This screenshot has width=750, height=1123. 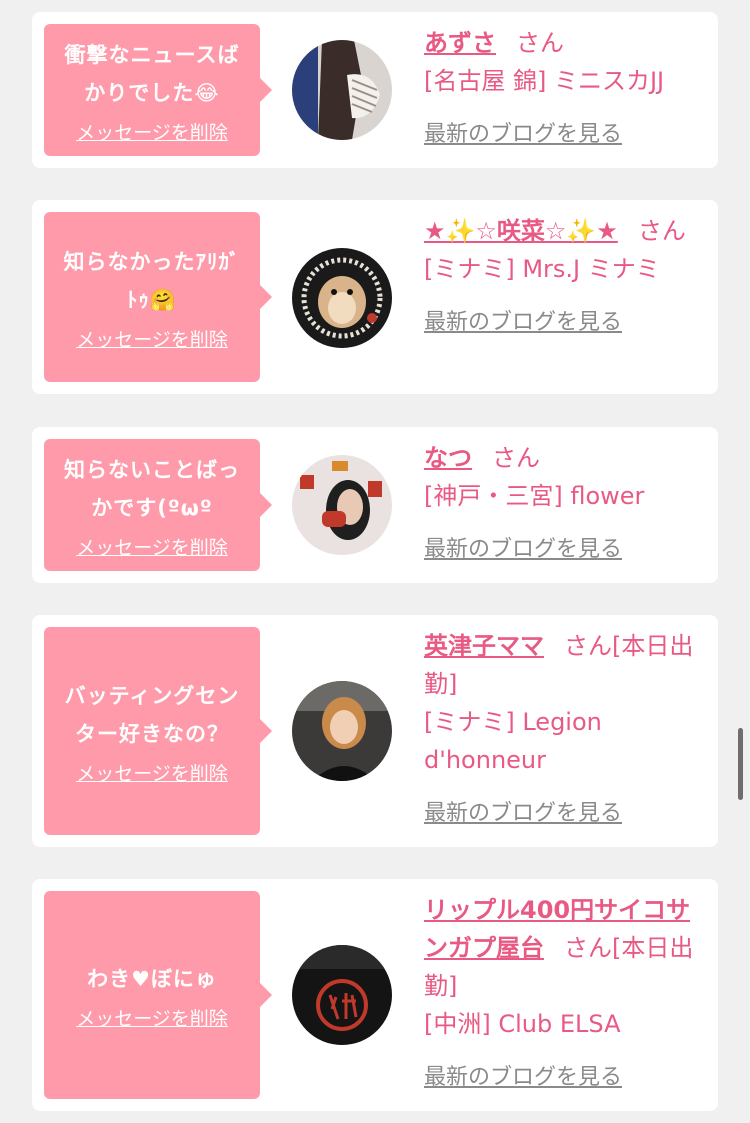 What do you see at coordinates (522, 1024) in the screenshot?
I see `shop-area: [中洲] Club ELSA` at bounding box center [522, 1024].